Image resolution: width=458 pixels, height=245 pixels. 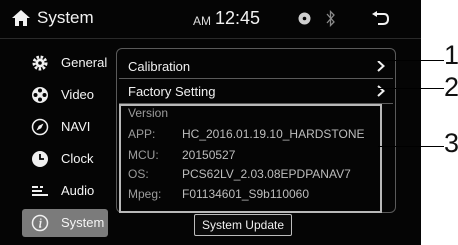 I want to click on sidebar-item-label: Audio, so click(x=78, y=190).